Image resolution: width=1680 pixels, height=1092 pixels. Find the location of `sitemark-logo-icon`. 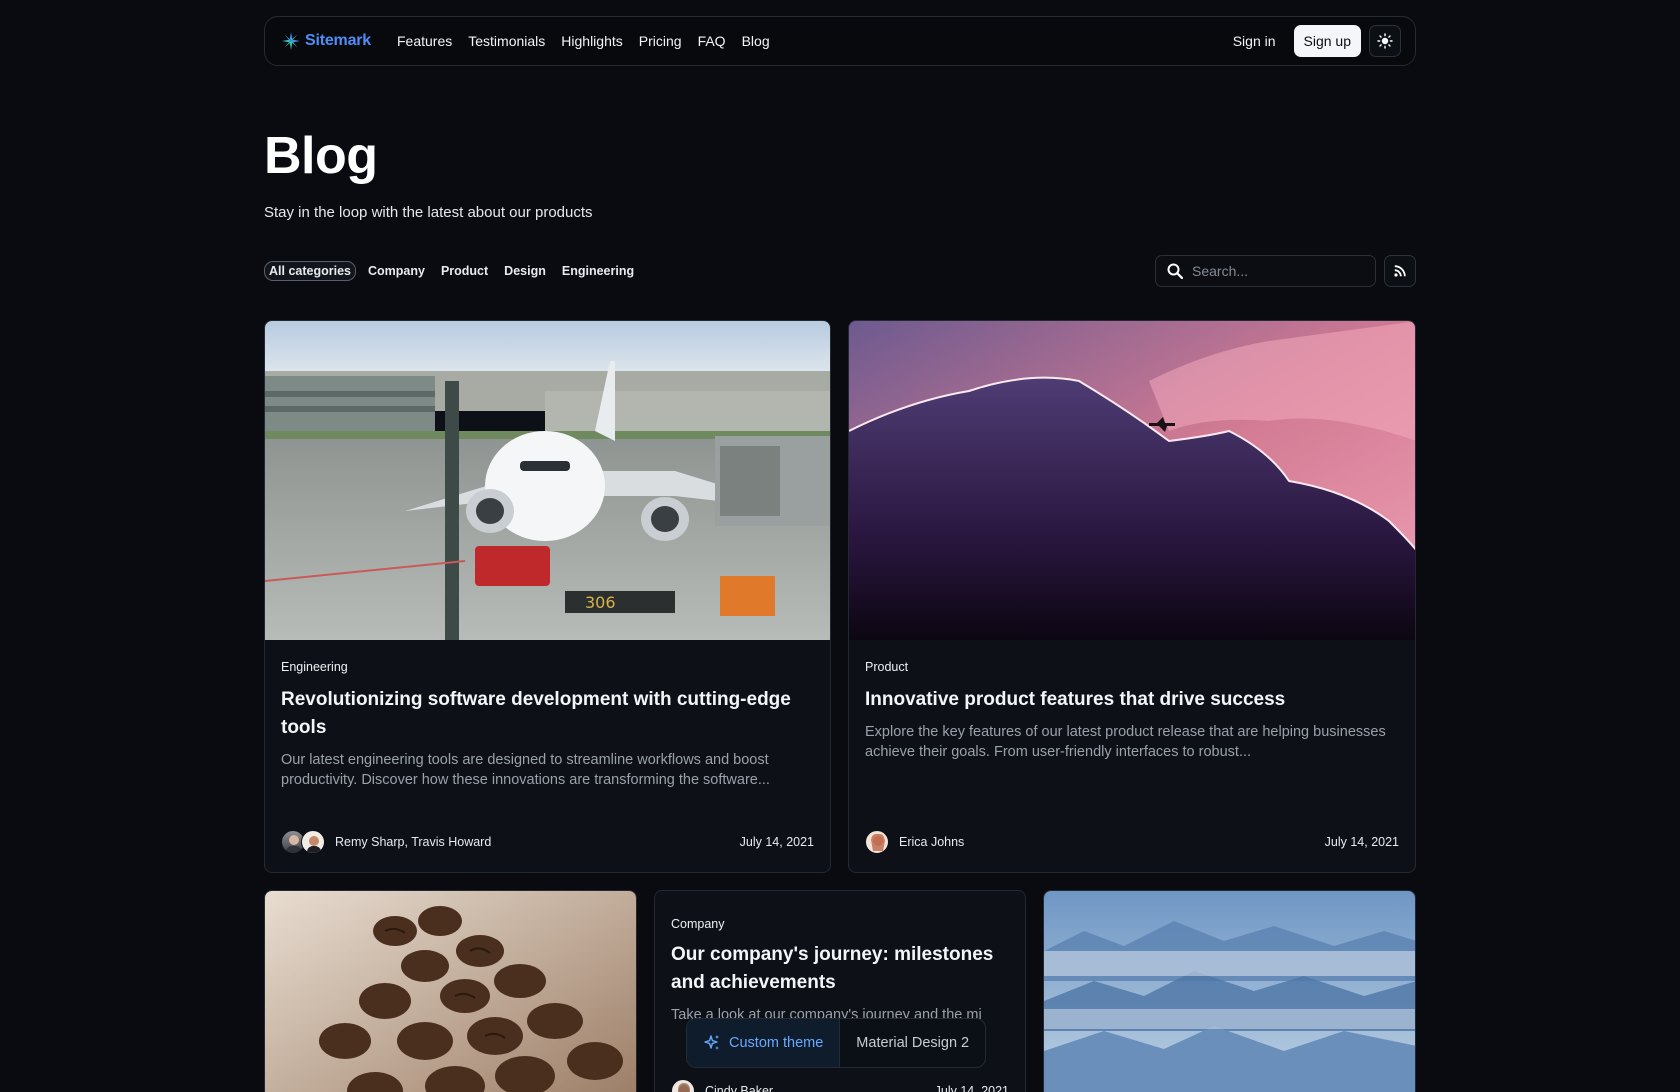

sitemark-logo-icon is located at coordinates (291, 41).